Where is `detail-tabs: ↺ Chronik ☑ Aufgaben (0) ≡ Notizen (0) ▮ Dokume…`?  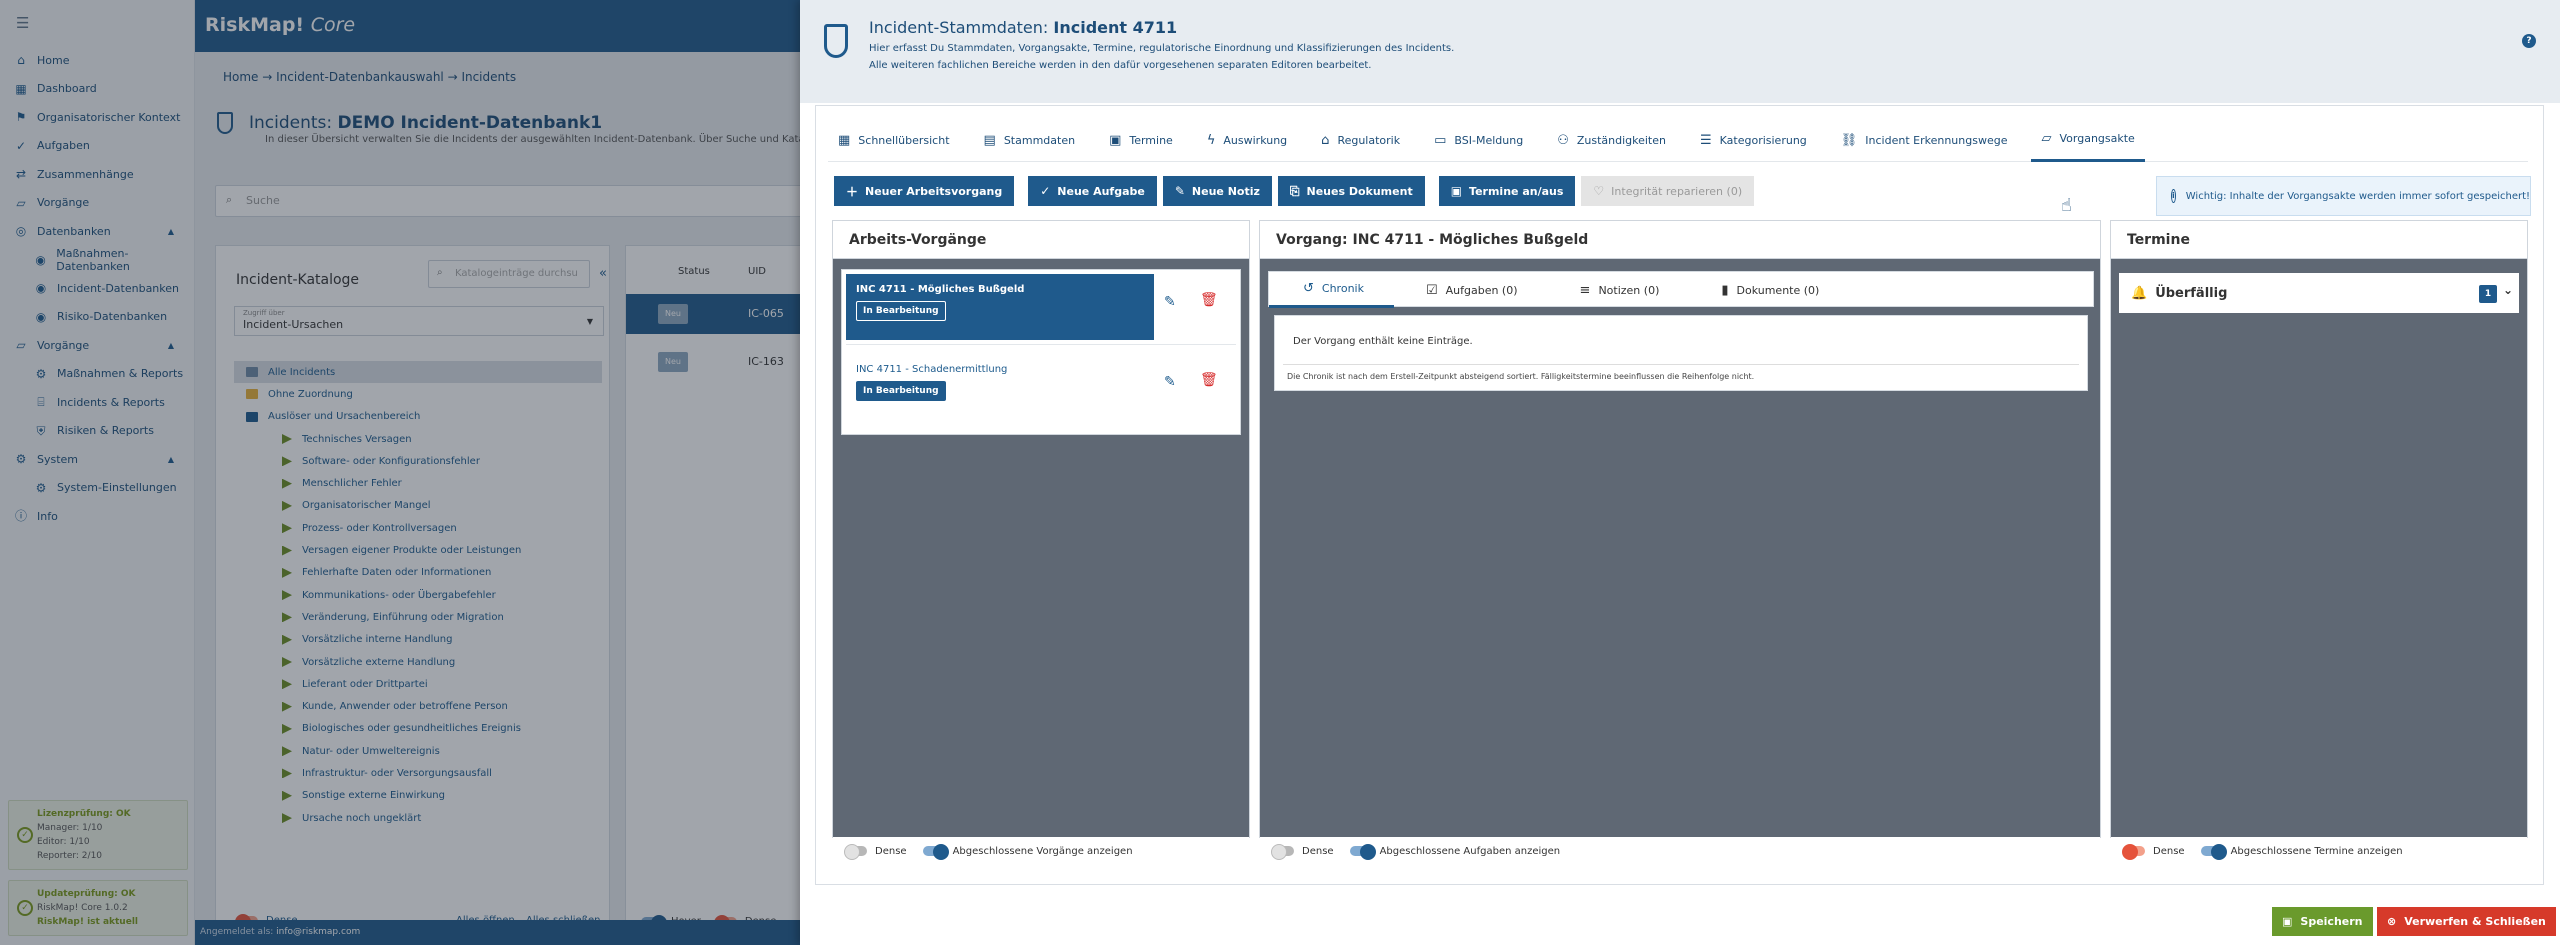 detail-tabs: ↺ Chronik ☑ Aufgaben (0) ≡ Notizen (0) ▮ Dokume… is located at coordinates (1681, 289).